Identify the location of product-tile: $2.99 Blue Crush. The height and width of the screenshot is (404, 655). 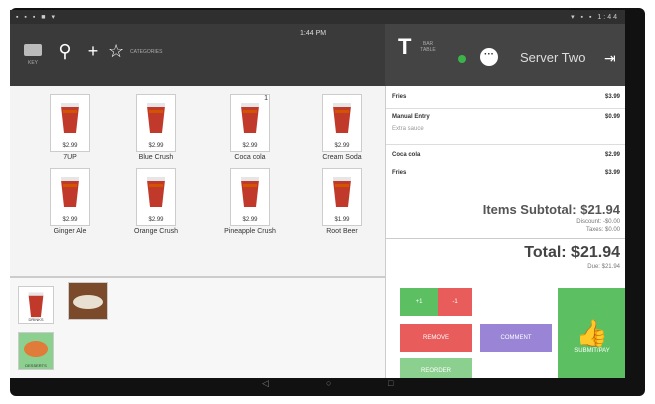
(156, 127).